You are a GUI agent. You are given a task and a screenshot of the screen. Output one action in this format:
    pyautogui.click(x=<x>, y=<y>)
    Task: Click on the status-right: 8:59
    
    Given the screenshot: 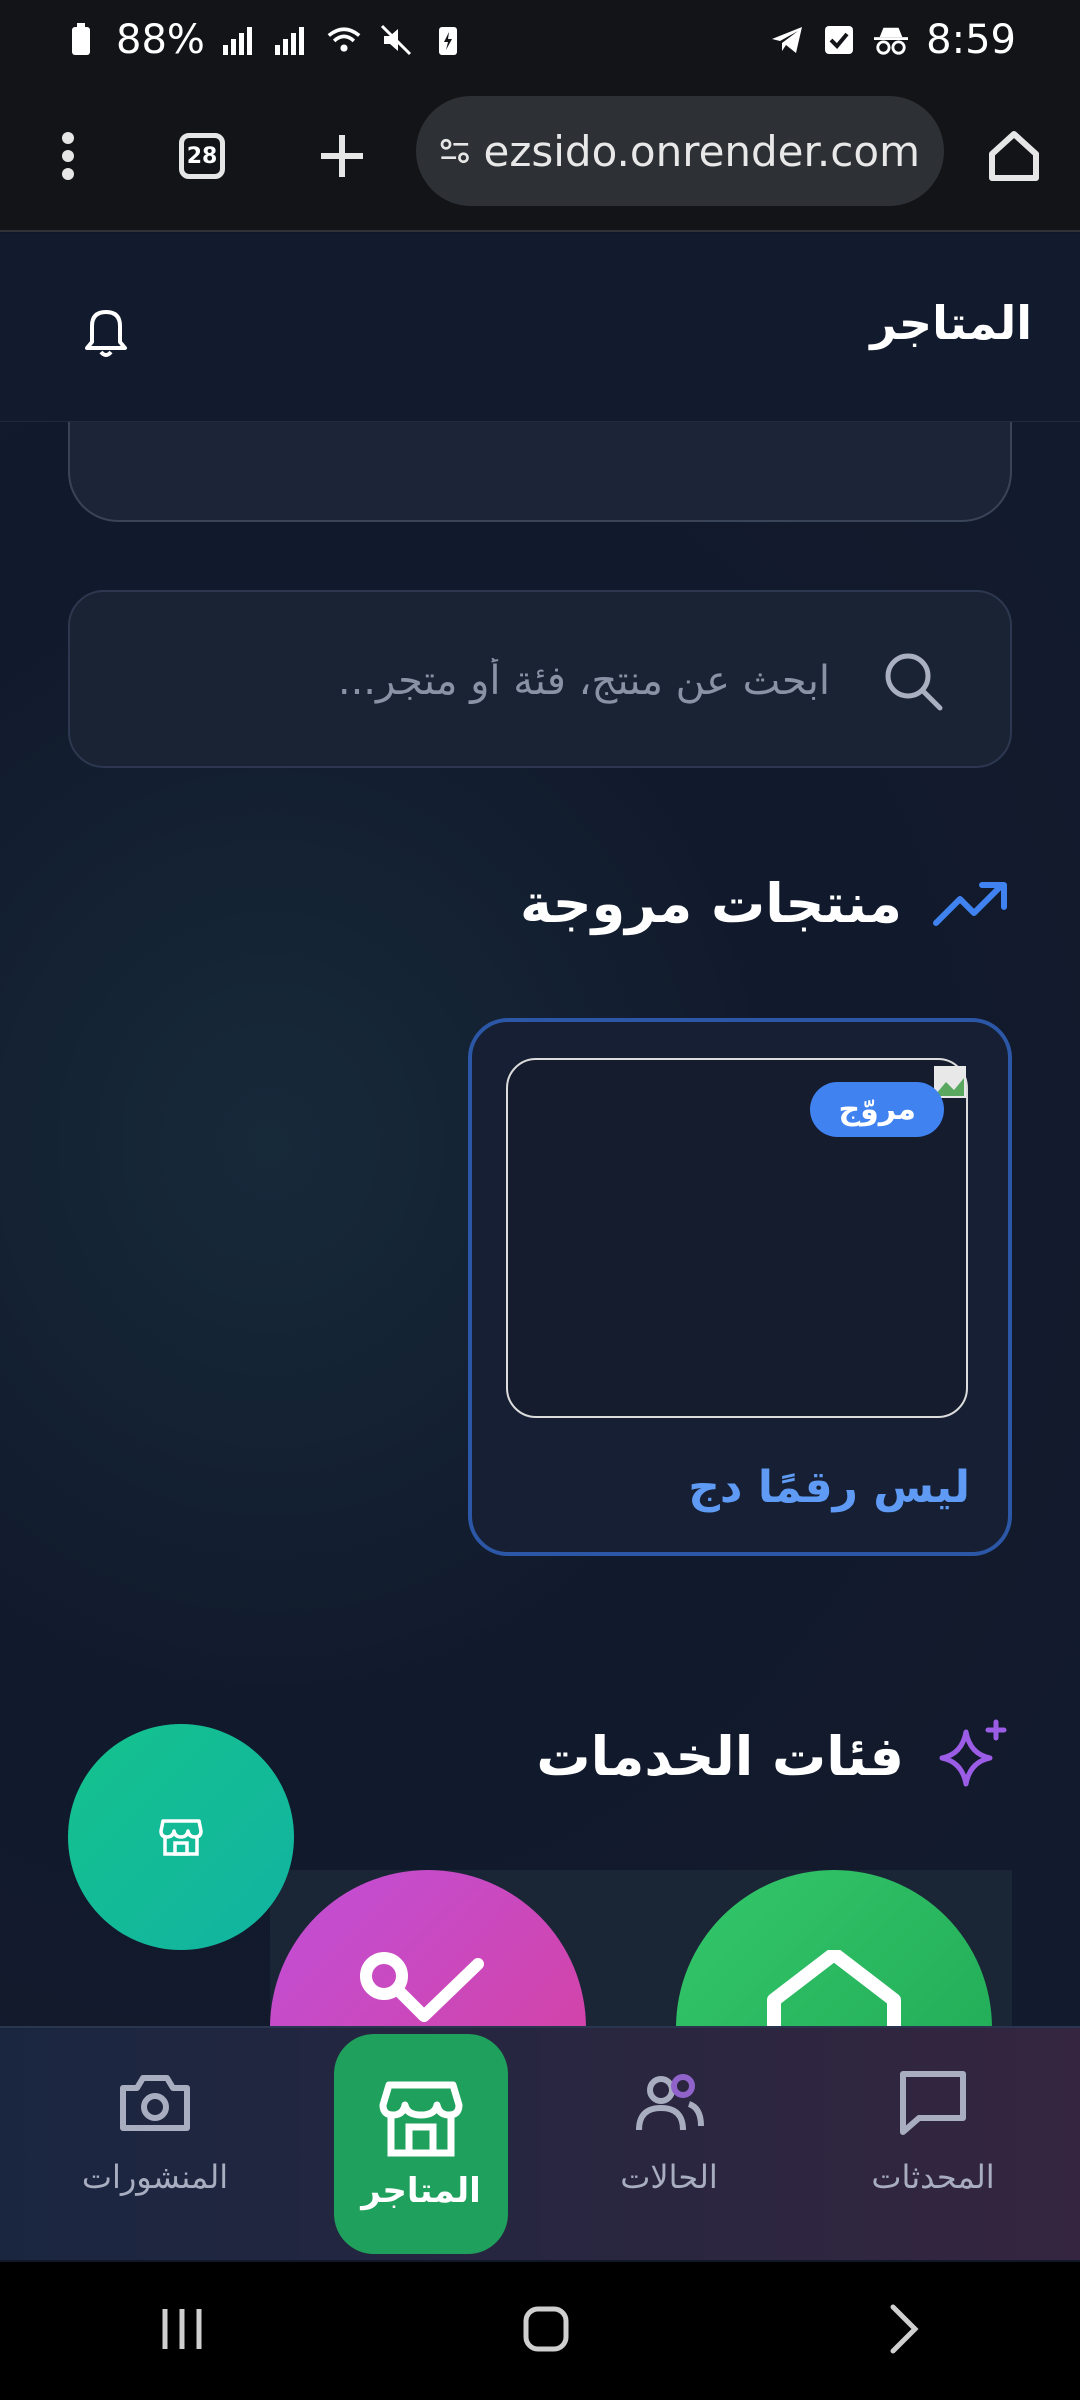 What is the action you would take?
    pyautogui.click(x=893, y=40)
    